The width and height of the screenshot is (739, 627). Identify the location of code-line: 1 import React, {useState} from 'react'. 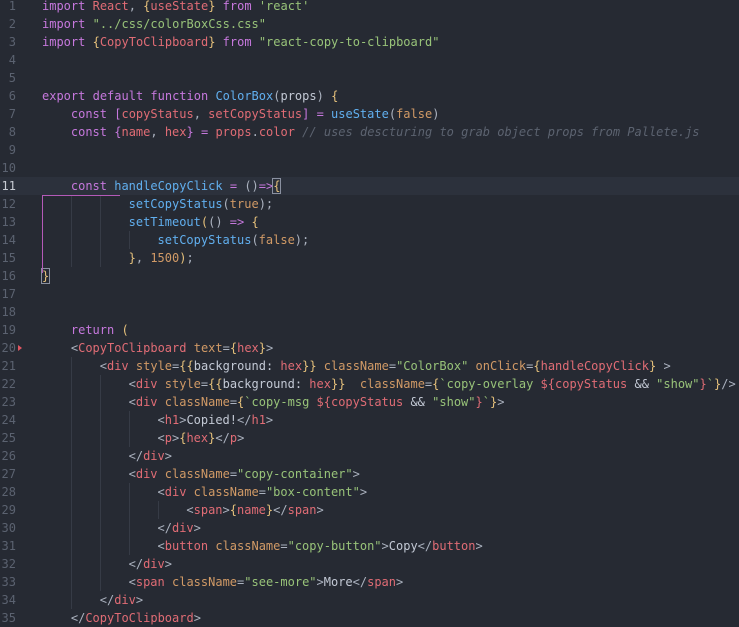
(369, 7).